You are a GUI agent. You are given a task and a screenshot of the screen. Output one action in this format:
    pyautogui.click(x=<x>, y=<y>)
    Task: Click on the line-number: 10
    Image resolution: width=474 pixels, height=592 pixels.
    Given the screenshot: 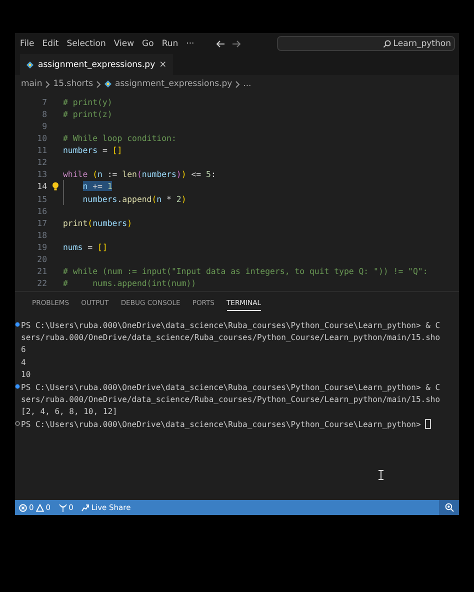 What is the action you would take?
    pyautogui.click(x=41, y=138)
    